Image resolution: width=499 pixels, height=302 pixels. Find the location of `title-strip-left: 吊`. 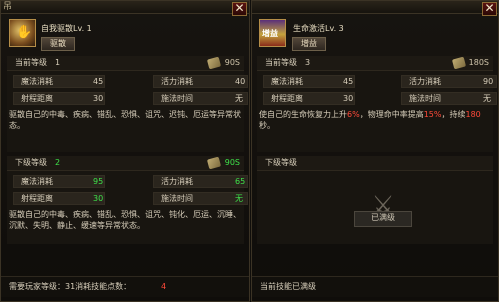

title-strip-left: 吊 is located at coordinates (125, 7).